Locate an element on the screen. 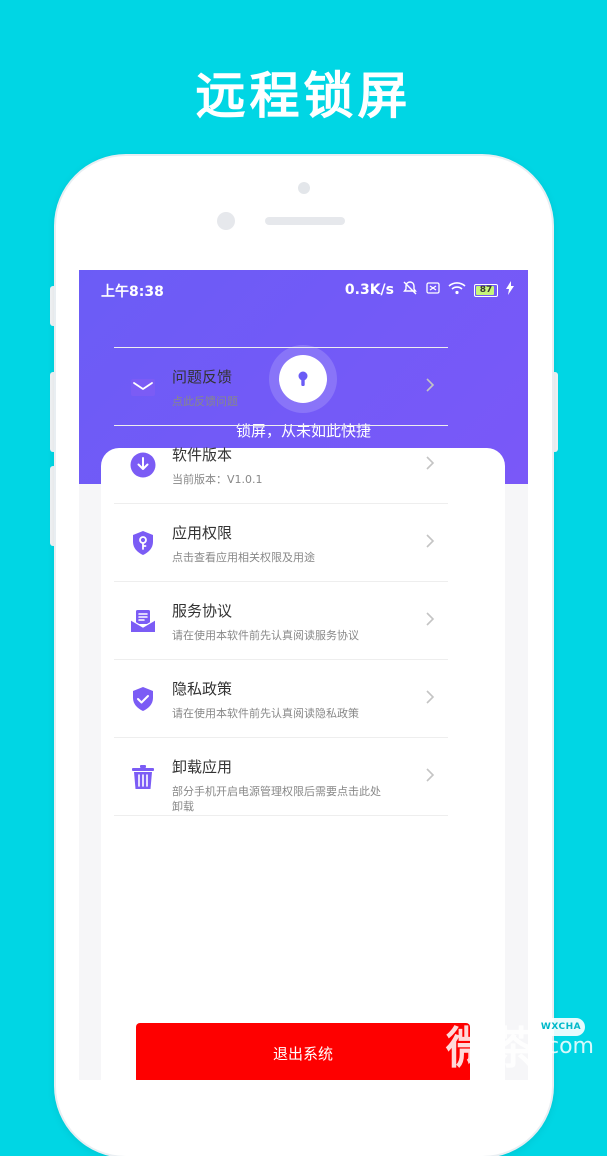 Image resolution: width=607 pixels, height=1156 pixels. shield-key-icon is located at coordinates (143, 543).